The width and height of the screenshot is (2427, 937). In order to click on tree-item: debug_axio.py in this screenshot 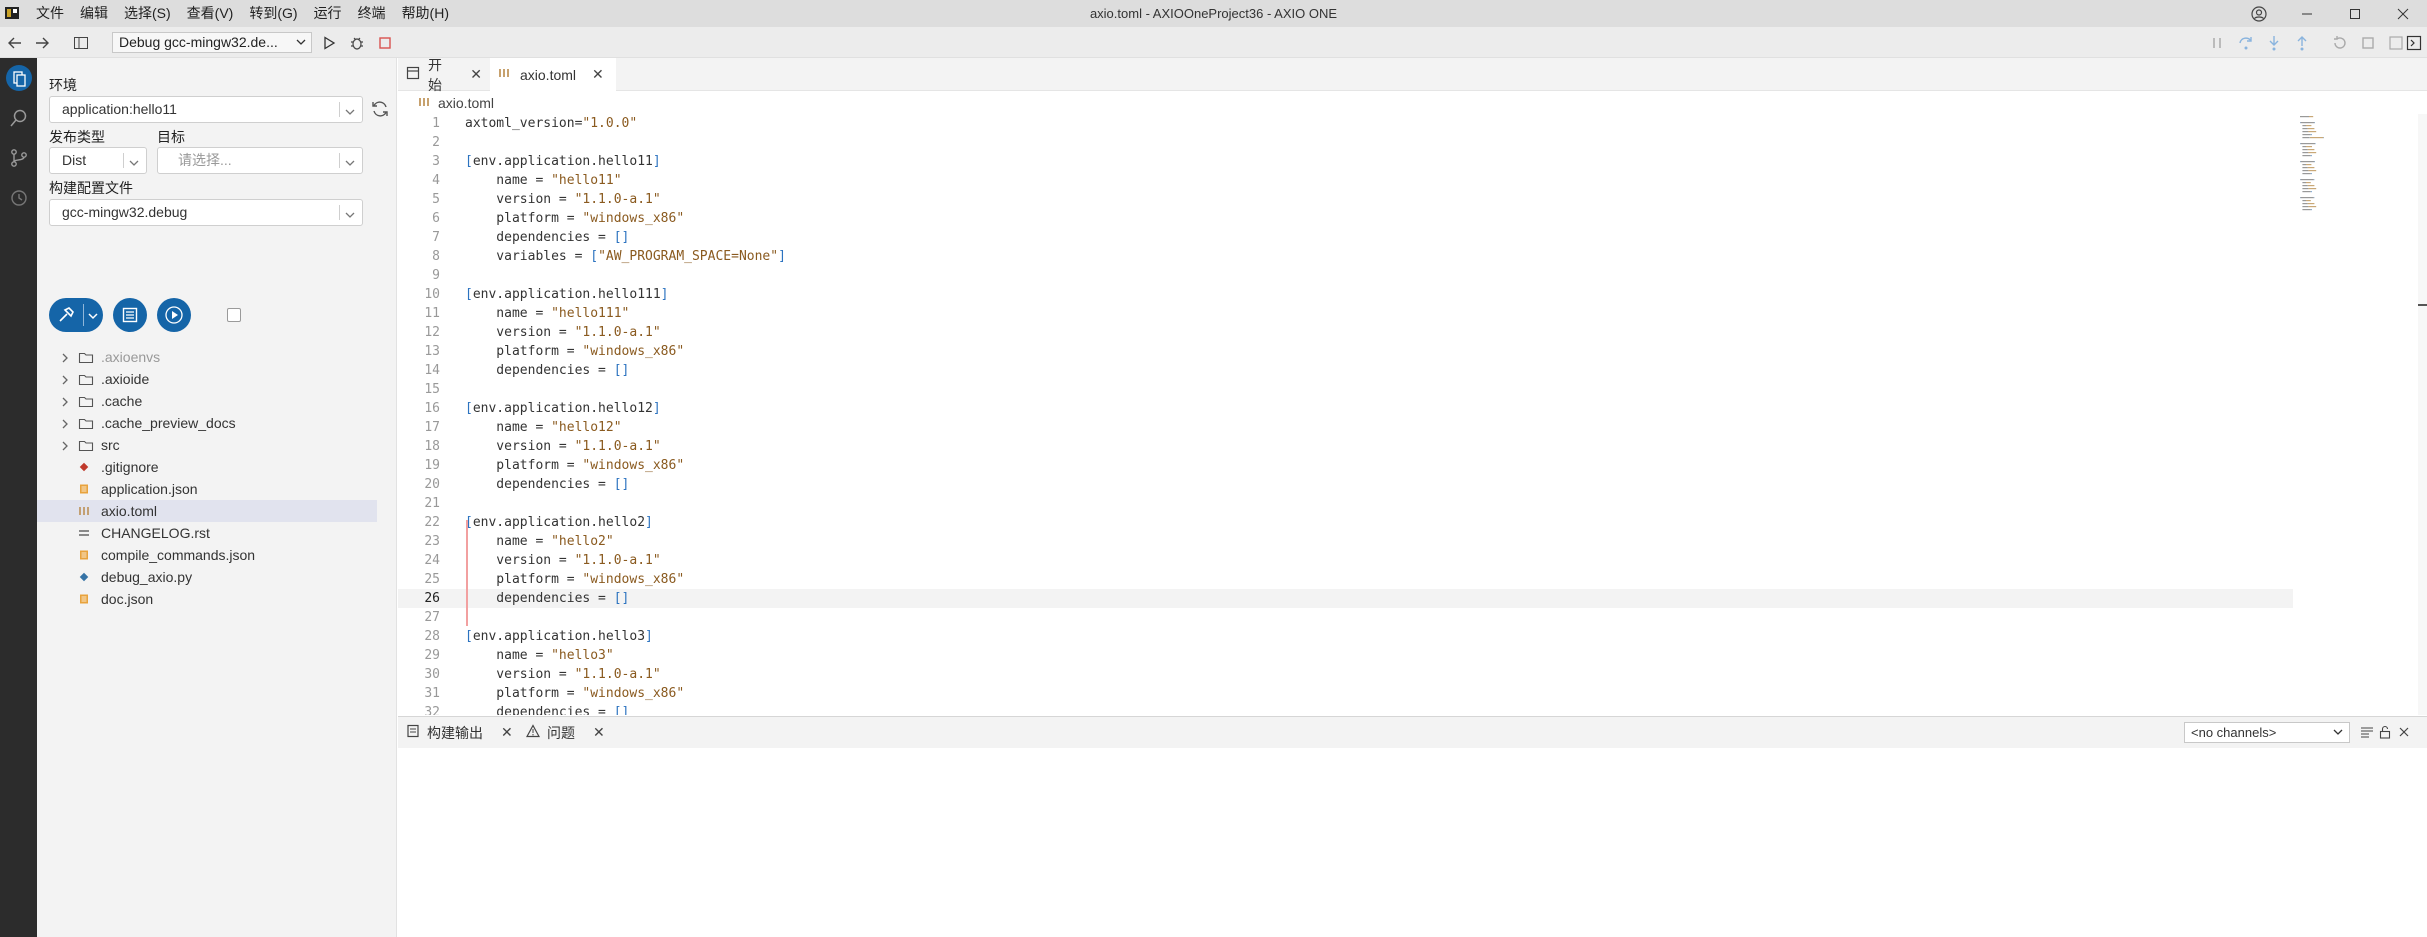, I will do `click(207, 577)`.